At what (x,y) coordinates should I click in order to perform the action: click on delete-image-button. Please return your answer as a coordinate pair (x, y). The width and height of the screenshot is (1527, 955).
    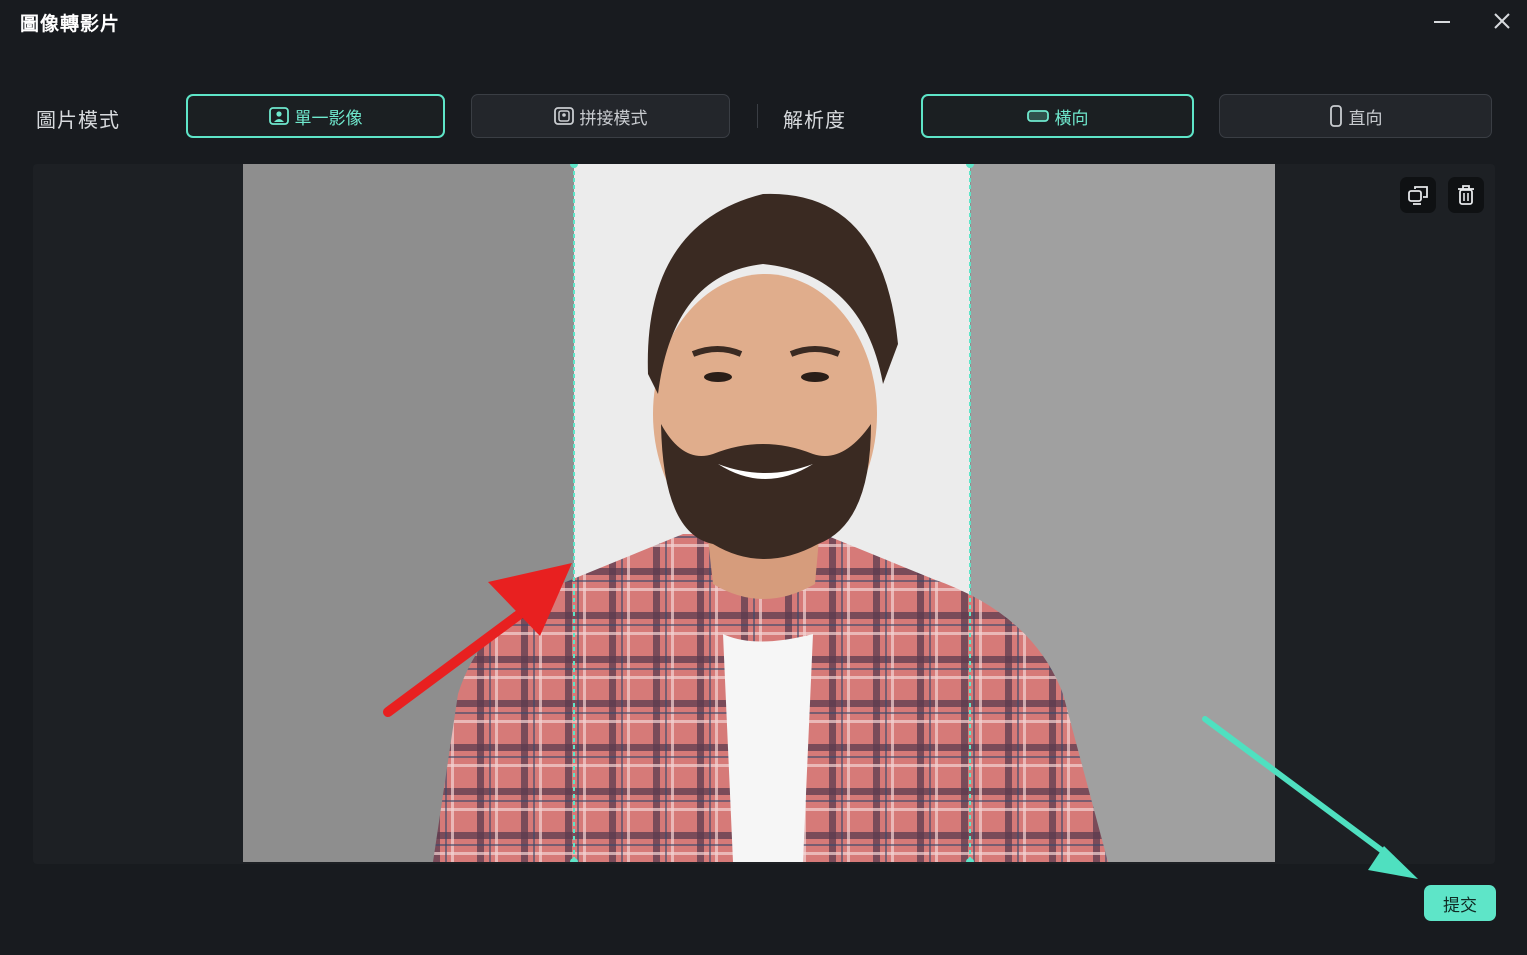
    Looking at the image, I should click on (1466, 195).